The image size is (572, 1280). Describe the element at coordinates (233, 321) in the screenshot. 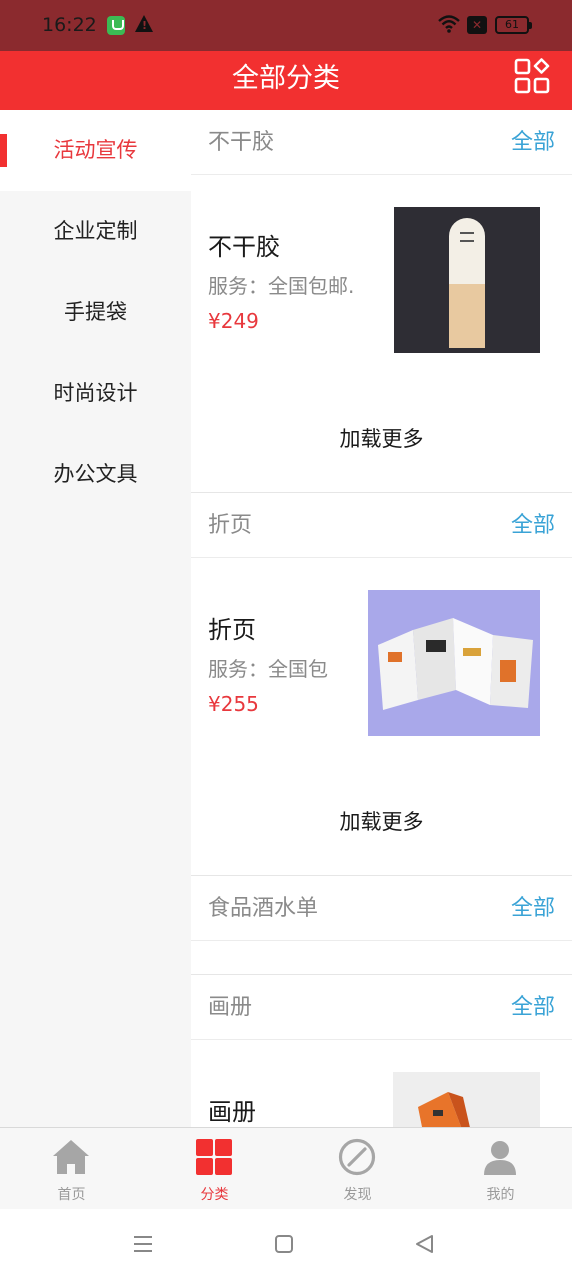

I see `product-price: ¥249` at that location.